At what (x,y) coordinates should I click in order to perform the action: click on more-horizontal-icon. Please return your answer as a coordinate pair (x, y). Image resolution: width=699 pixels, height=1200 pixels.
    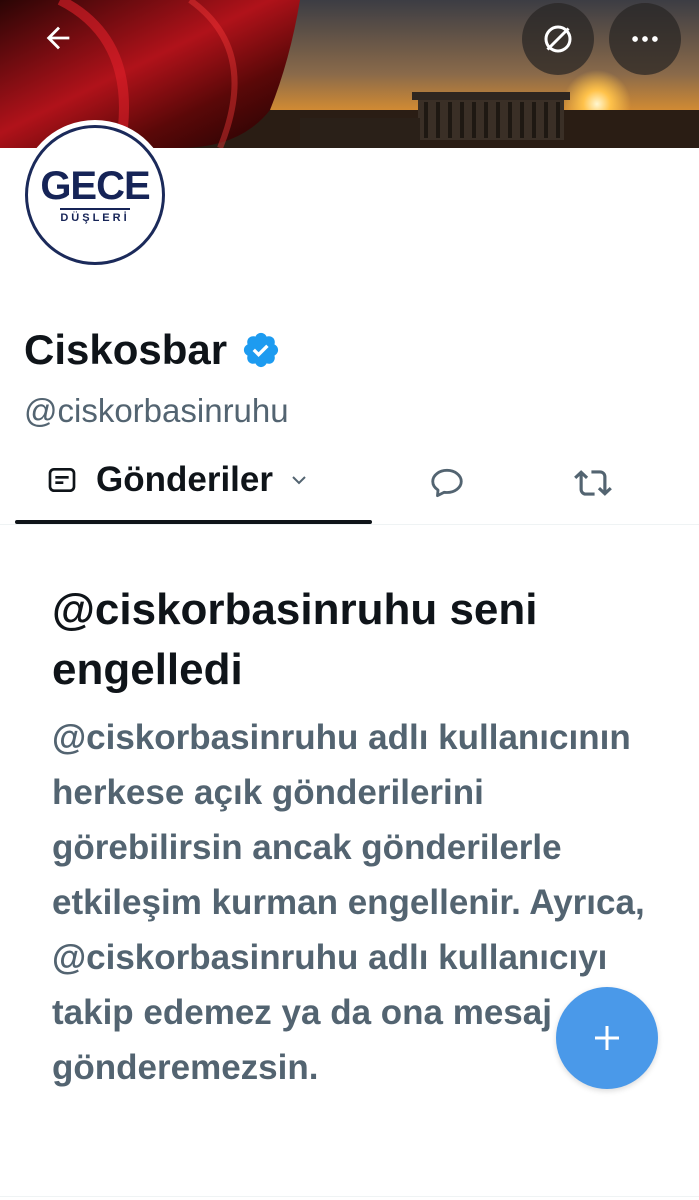
    Looking at the image, I should click on (645, 39).